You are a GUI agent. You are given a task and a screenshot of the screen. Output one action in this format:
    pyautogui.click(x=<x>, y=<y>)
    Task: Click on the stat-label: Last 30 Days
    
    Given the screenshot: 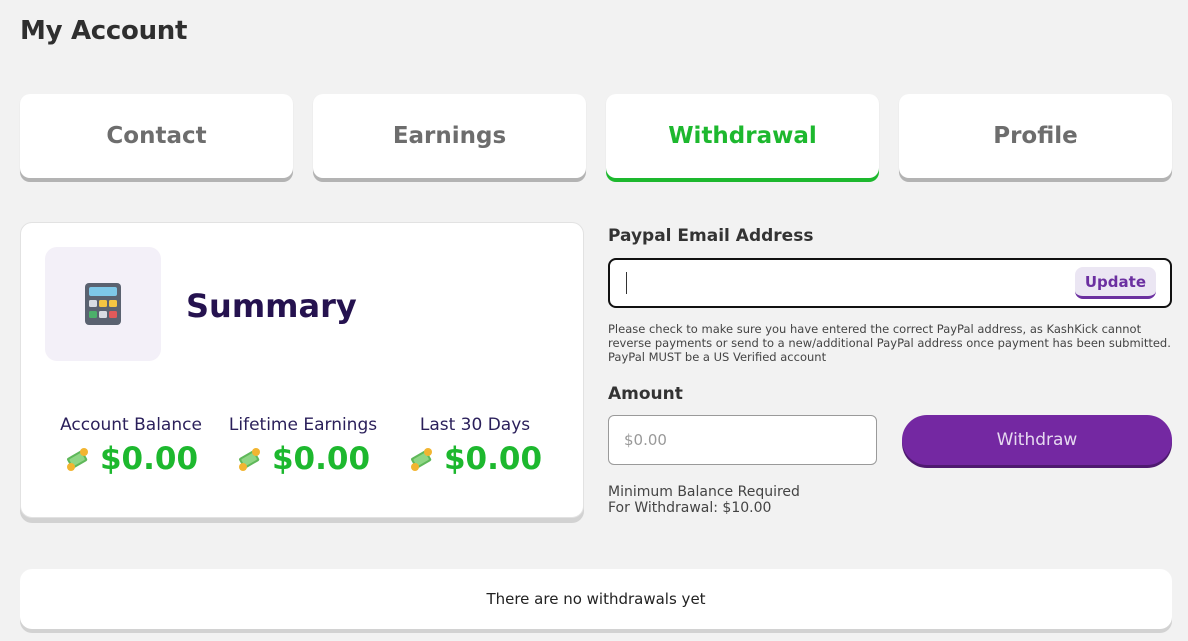 What is the action you would take?
    pyautogui.click(x=475, y=425)
    